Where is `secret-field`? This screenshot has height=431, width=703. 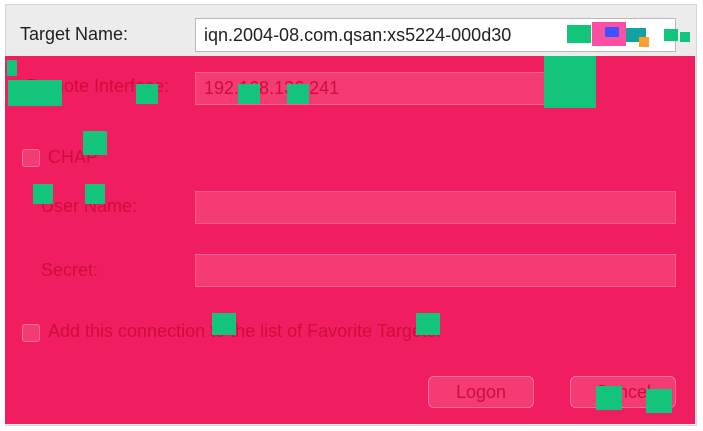
secret-field is located at coordinates (435, 270).